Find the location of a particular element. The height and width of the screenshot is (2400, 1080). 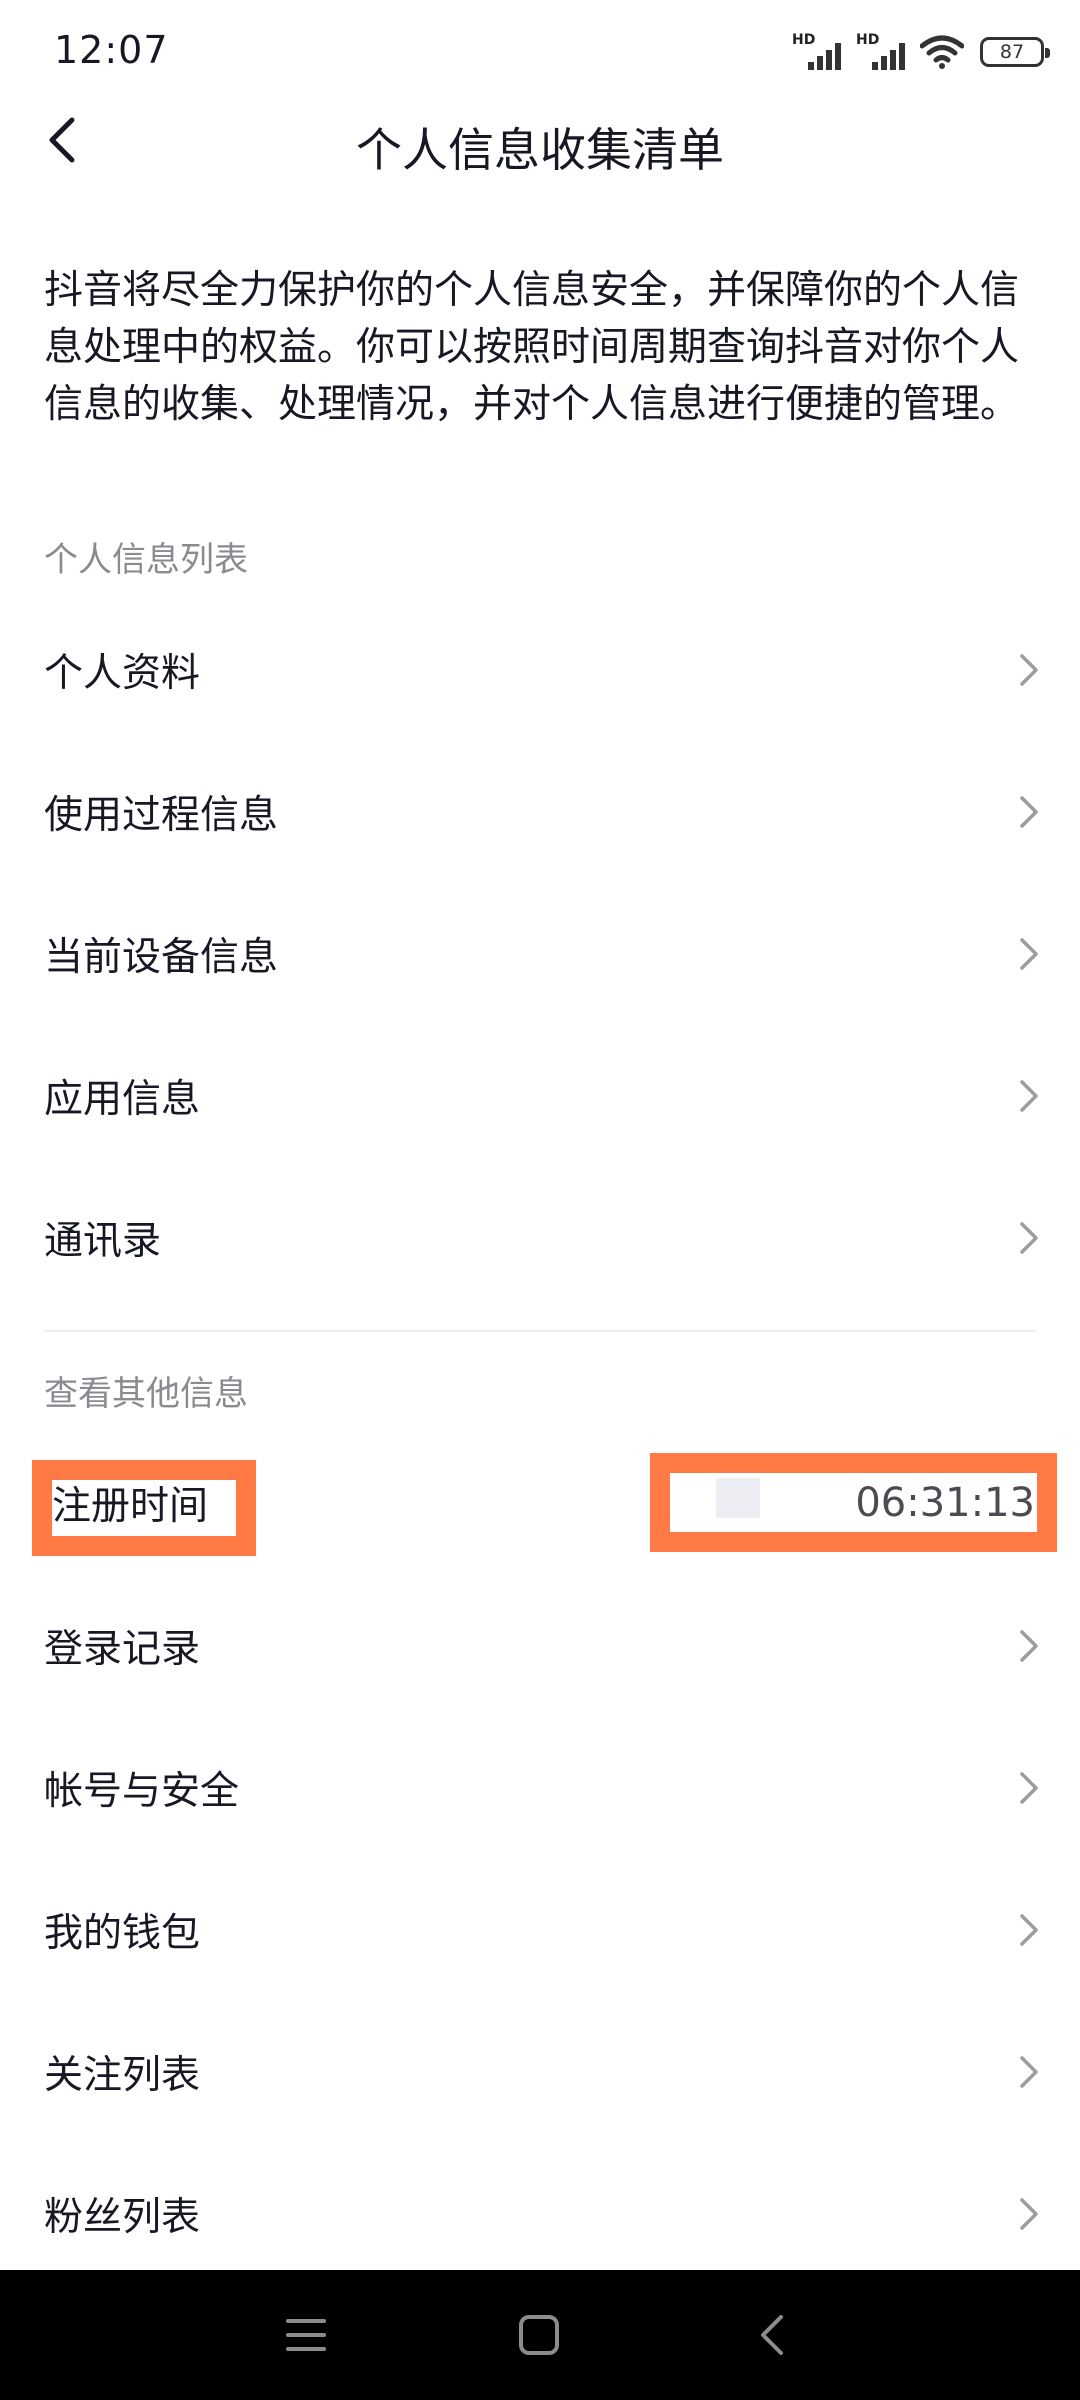

list-item-following: 关注列表 is located at coordinates (540, 2072).